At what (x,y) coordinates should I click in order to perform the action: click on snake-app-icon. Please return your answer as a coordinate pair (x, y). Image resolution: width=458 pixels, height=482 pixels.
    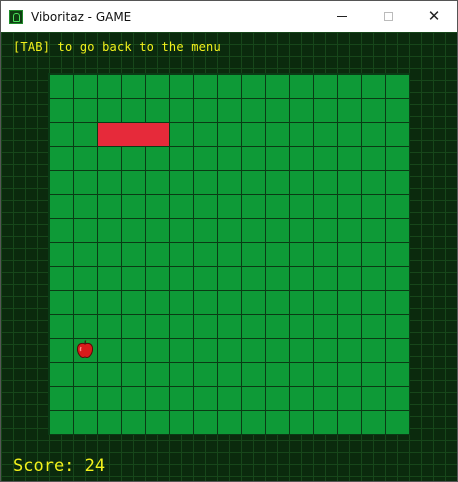
    Looking at the image, I should click on (16, 16).